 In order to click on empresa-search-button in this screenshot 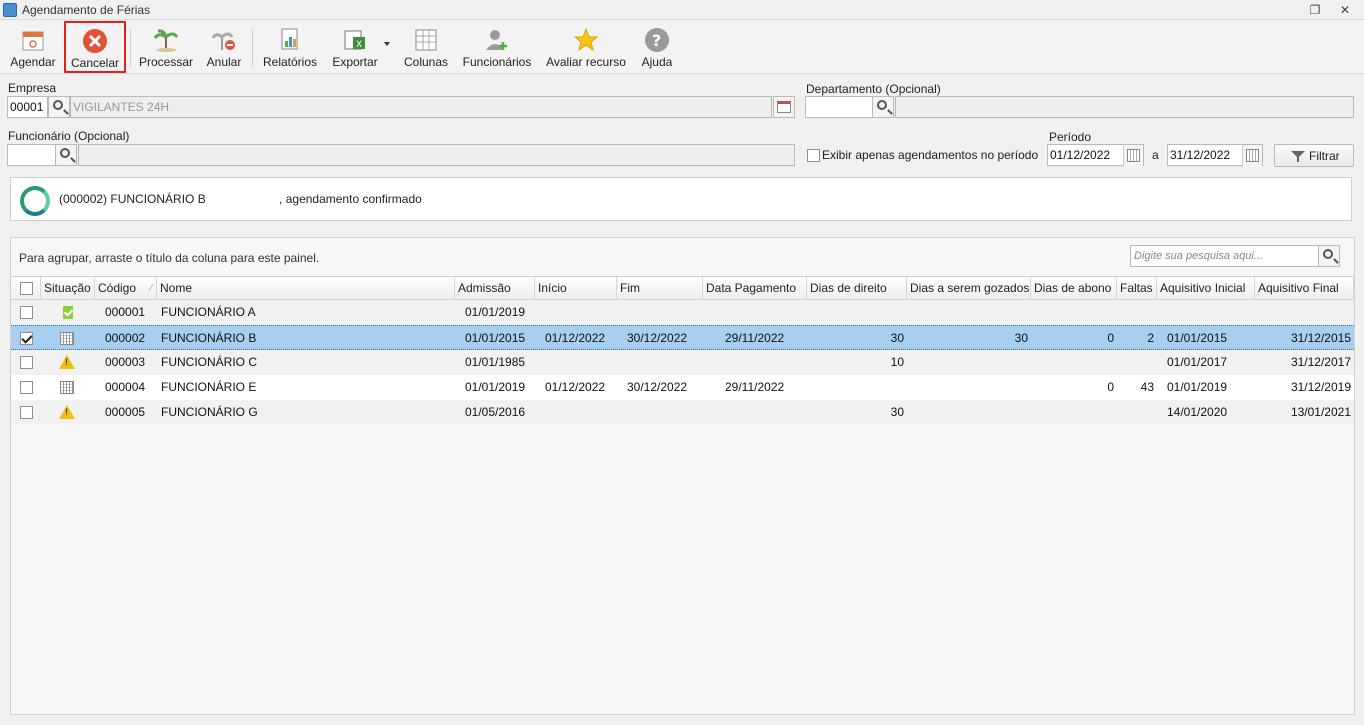, I will do `click(59, 107)`.